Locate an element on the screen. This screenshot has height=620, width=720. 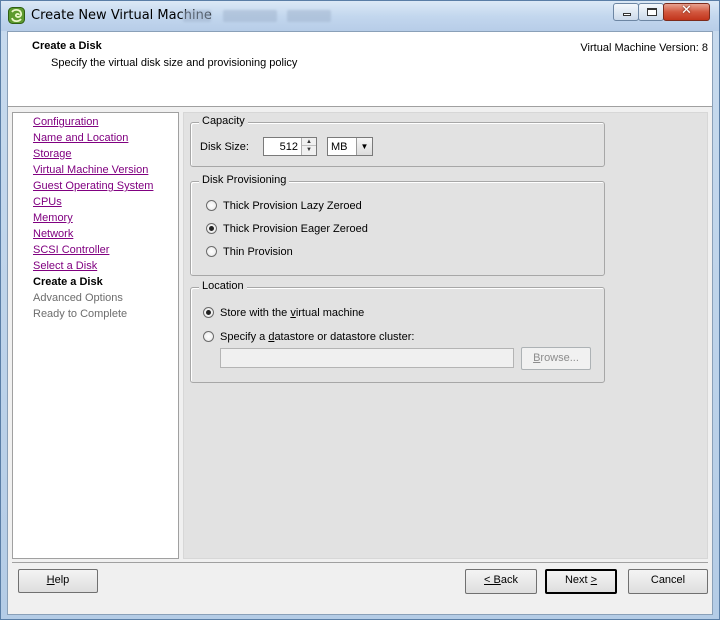
minimize-icon is located at coordinates (627, 14).